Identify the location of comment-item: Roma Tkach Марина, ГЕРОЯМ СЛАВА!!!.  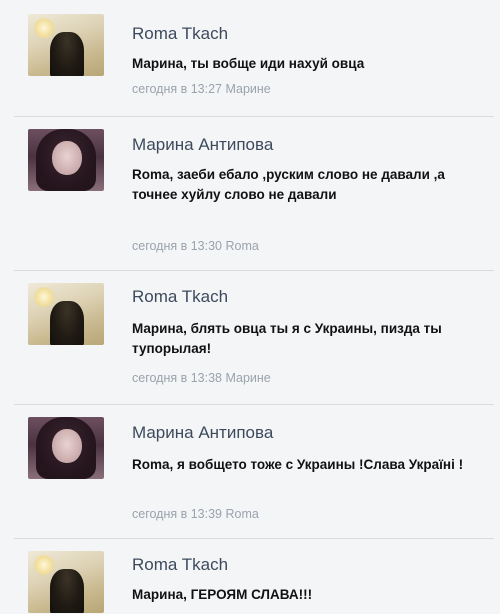
(254, 576).